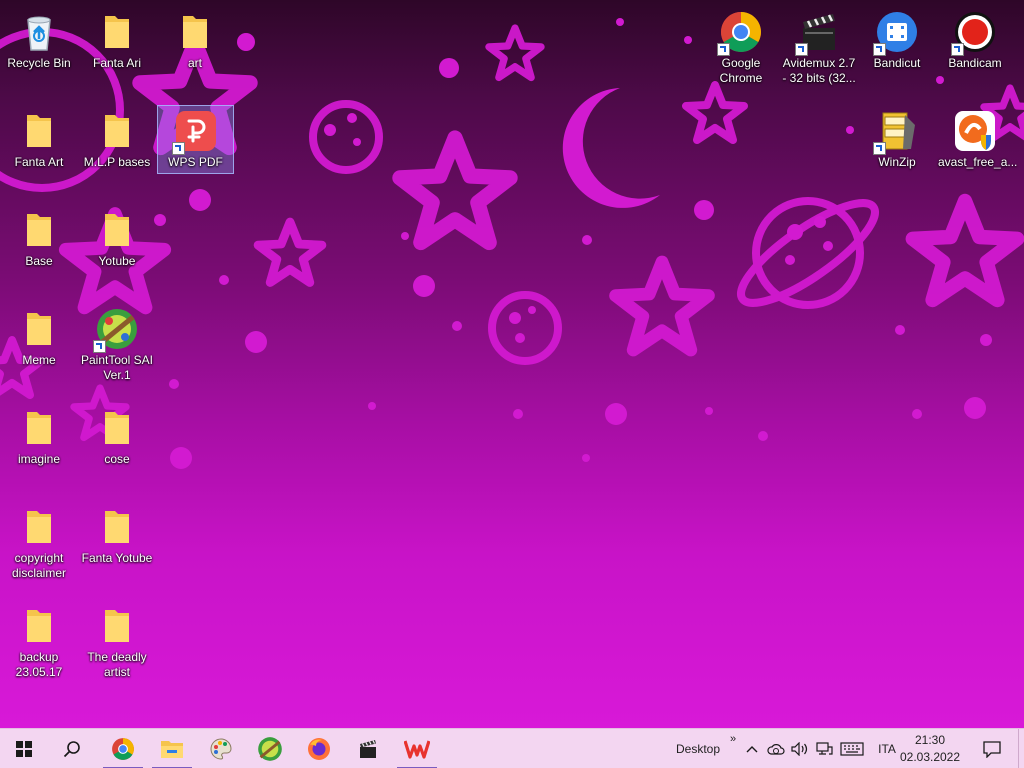 This screenshot has height=768, width=1024. I want to click on clock-time: 21:30, so click(930, 740).